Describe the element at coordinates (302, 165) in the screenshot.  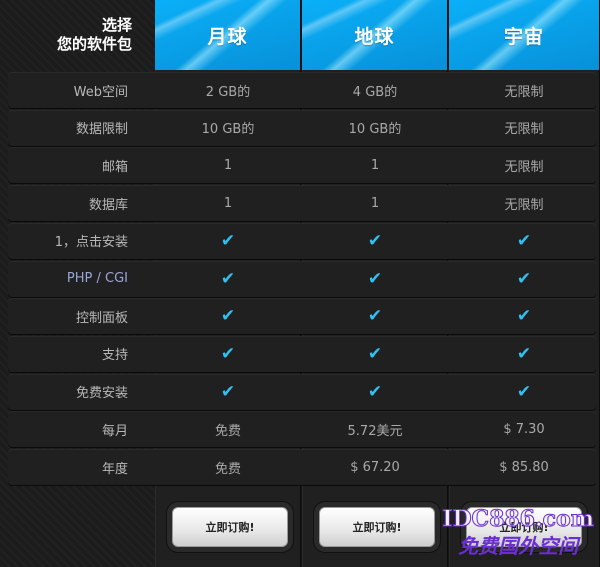
I see `table-row: 邮箱 1 1 无限制` at that location.